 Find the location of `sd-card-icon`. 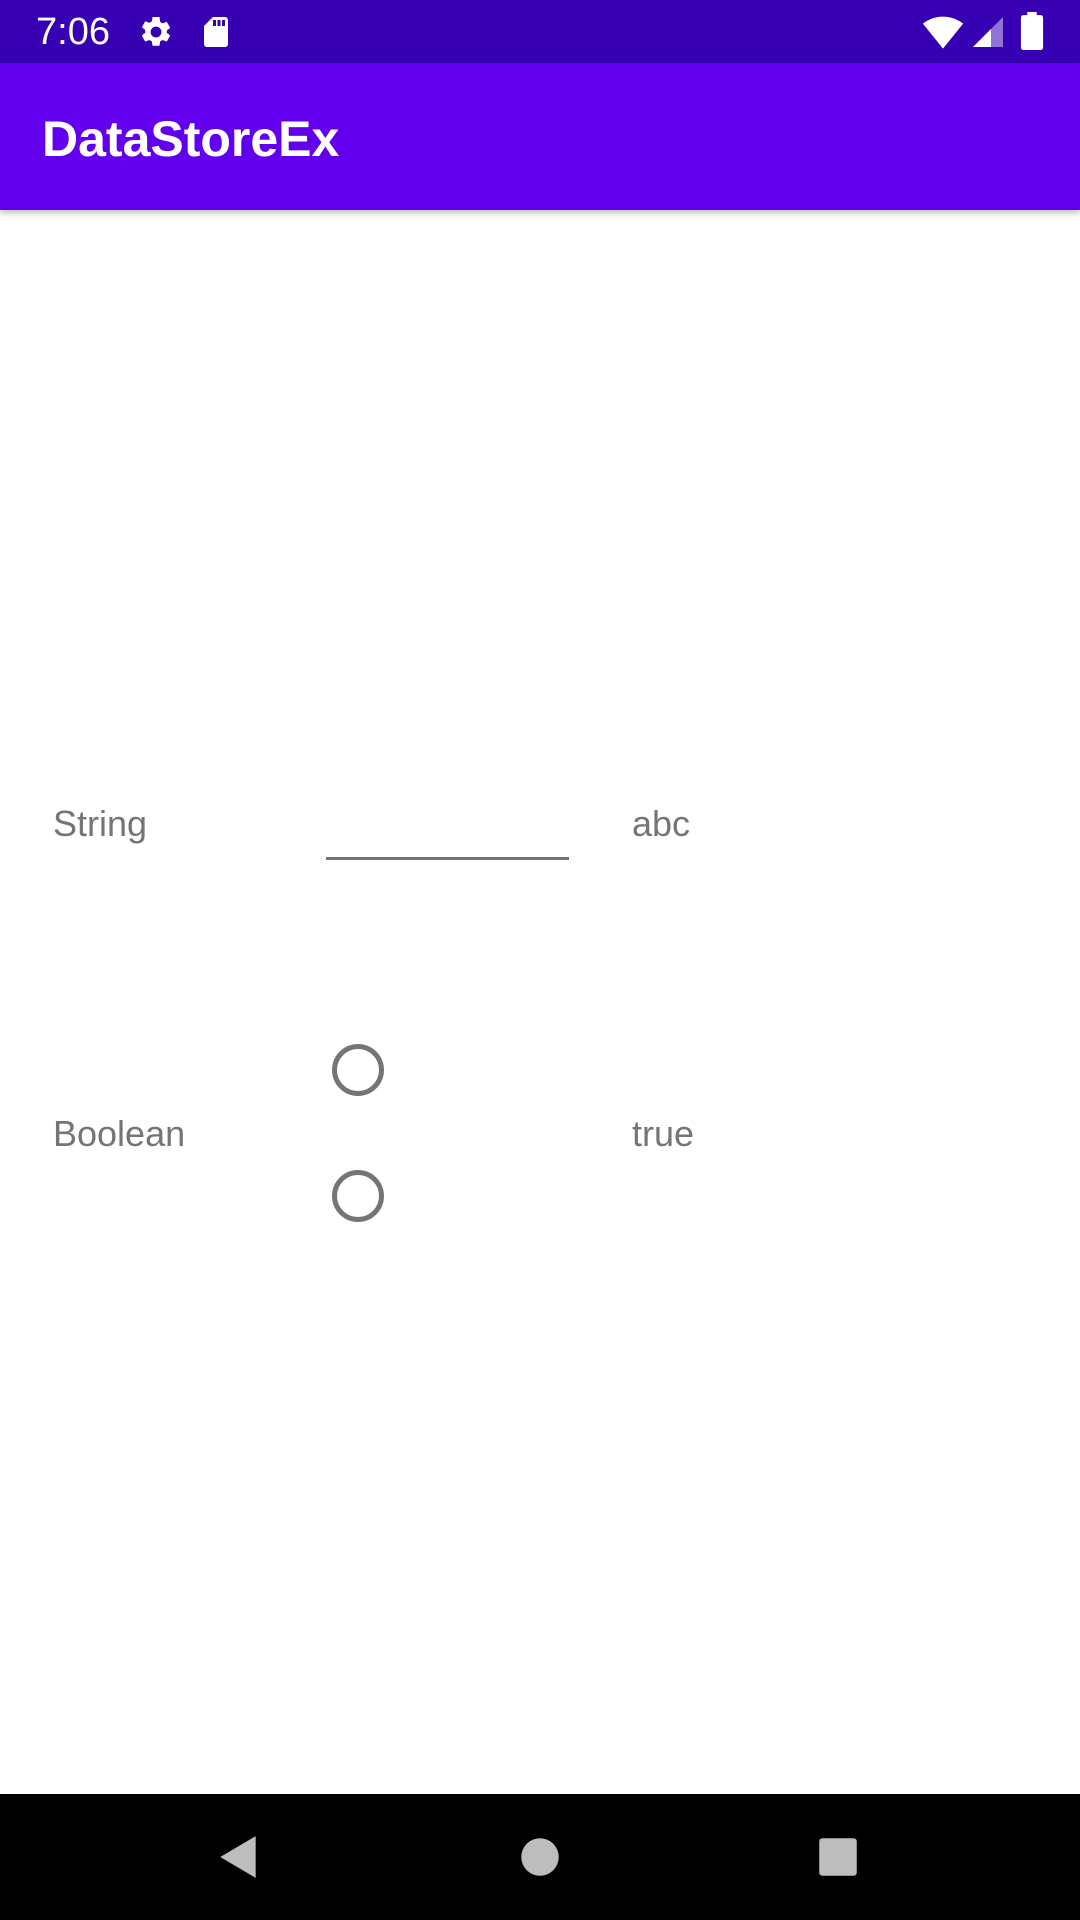

sd-card-icon is located at coordinates (216, 32).